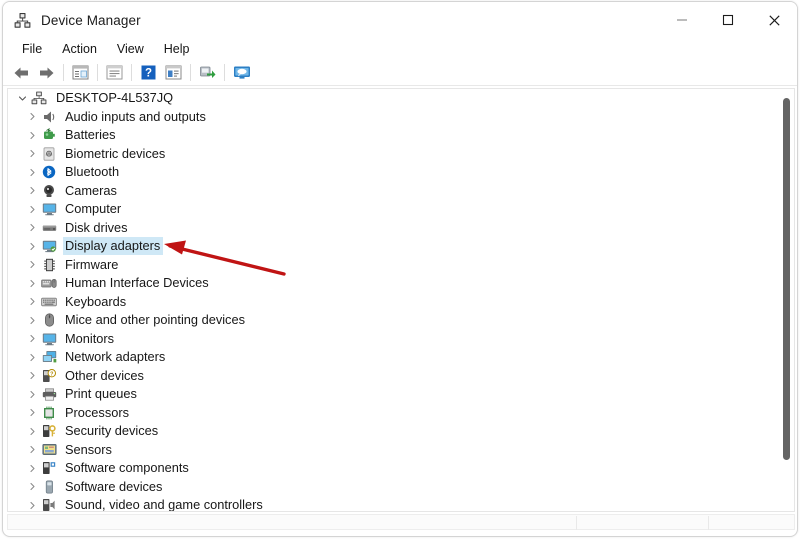 This screenshot has width=801, height=540. What do you see at coordinates (49, 246) in the screenshot?
I see `display-adapter-icon` at bounding box center [49, 246].